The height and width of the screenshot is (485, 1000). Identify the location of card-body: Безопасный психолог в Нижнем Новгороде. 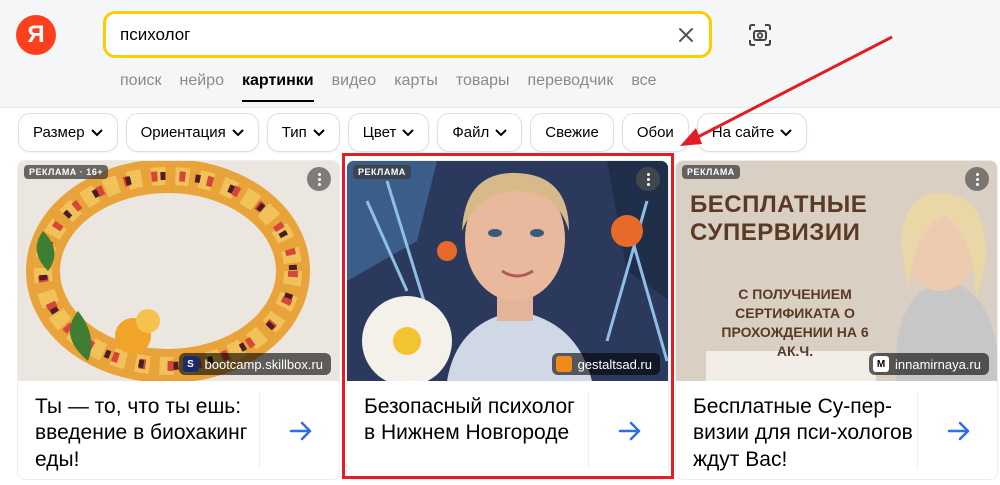
(507, 430).